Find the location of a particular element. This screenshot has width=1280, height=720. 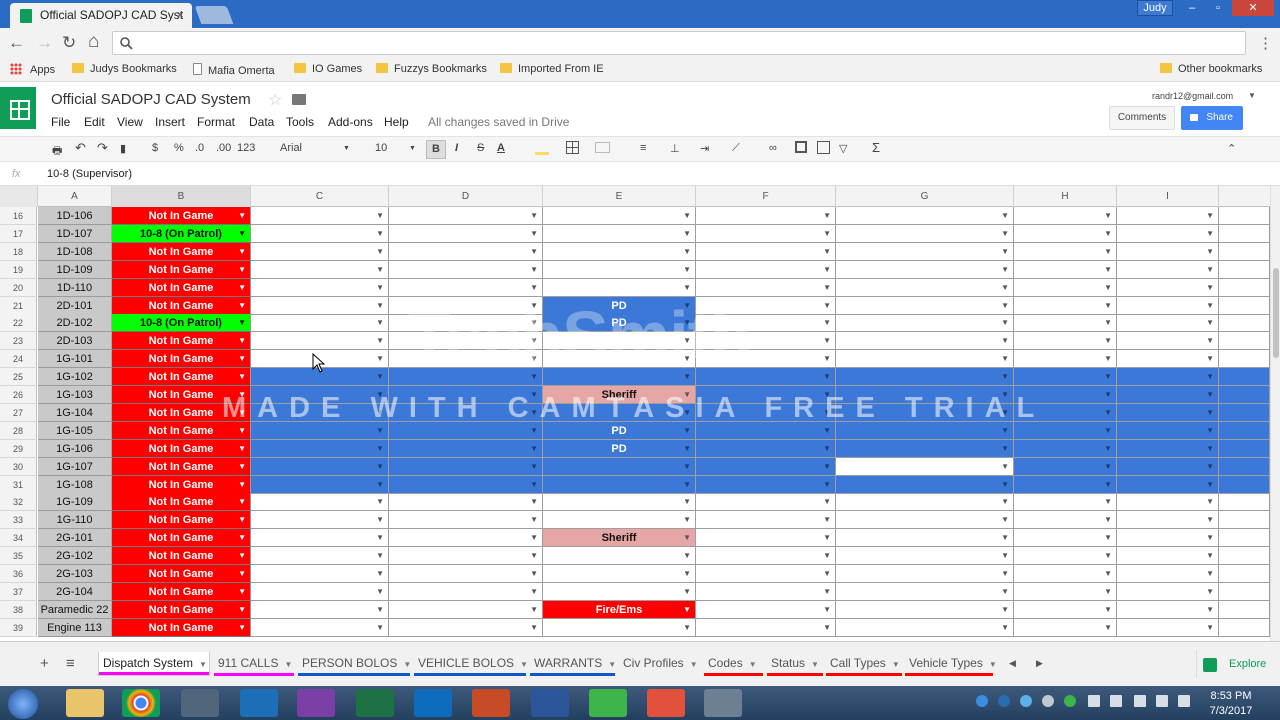

align-vertical-icon: ⊥ is located at coordinates (675, 148).